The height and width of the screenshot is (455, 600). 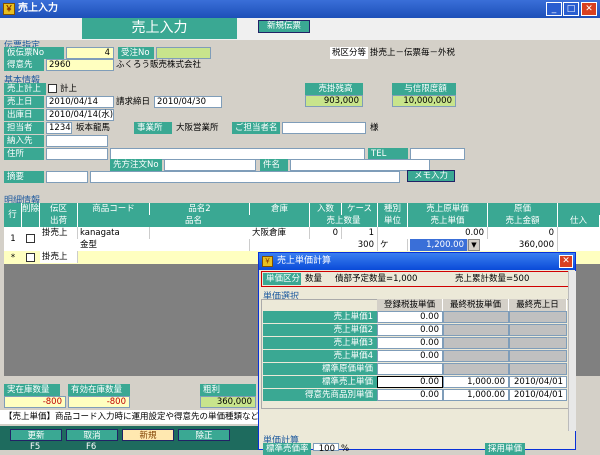 What do you see at coordinates (589, 9) in the screenshot?
I see `close-button: ✕` at bounding box center [589, 9].